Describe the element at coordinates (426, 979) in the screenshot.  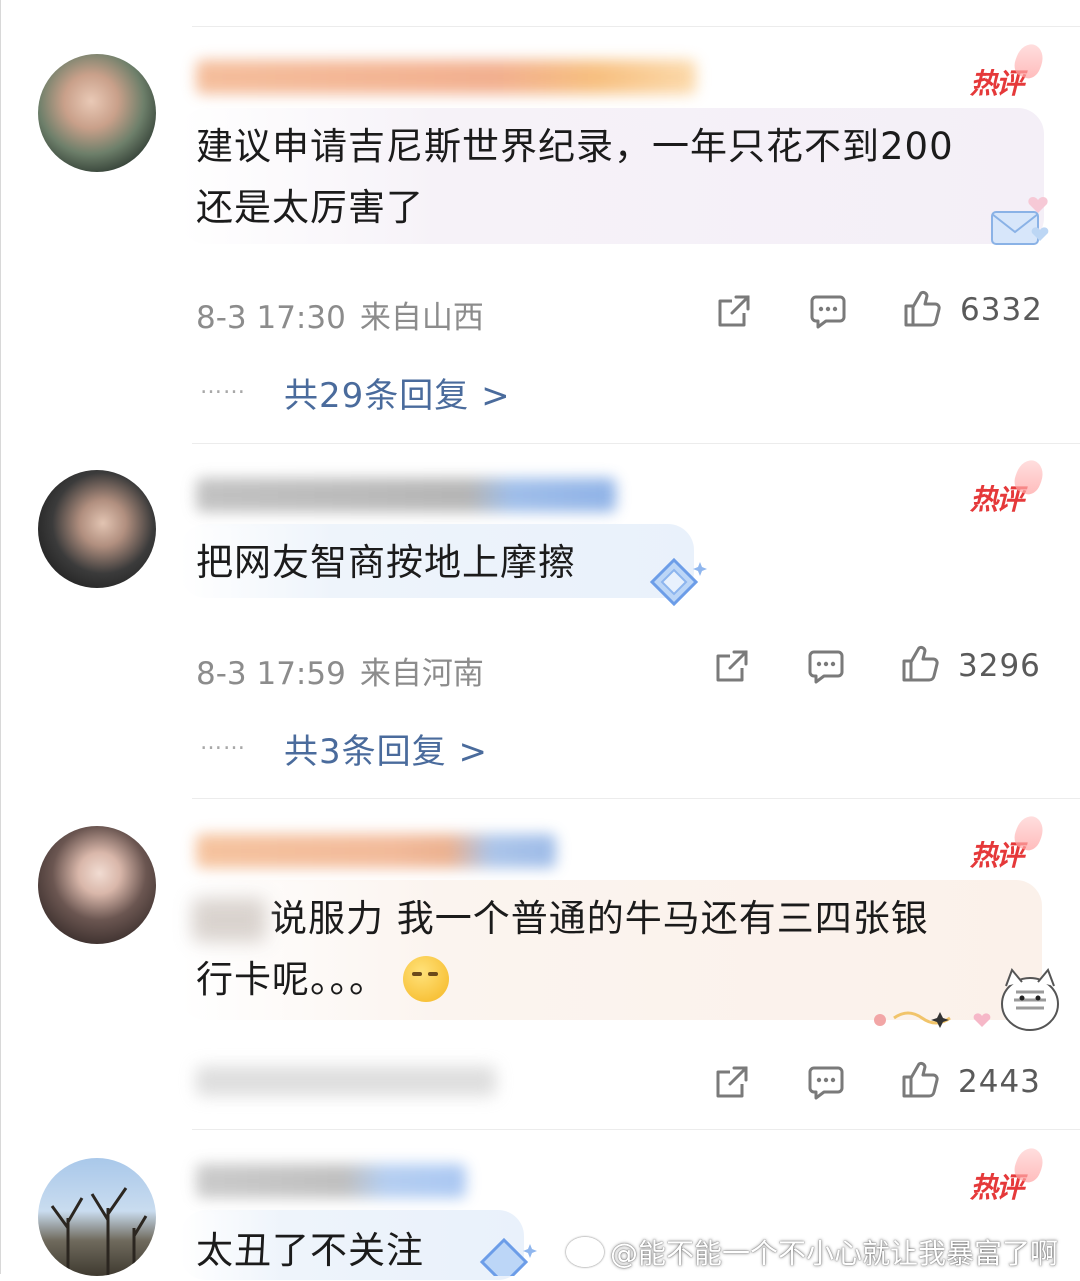
I see `thinking-face-emoji` at that location.